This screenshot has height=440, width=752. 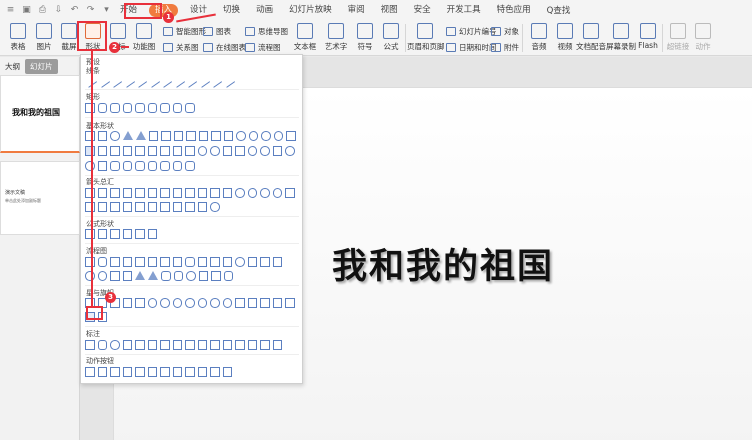 What do you see at coordinates (152, 193) in the screenshot?
I see `up-down-arrow-shape` at bounding box center [152, 193].